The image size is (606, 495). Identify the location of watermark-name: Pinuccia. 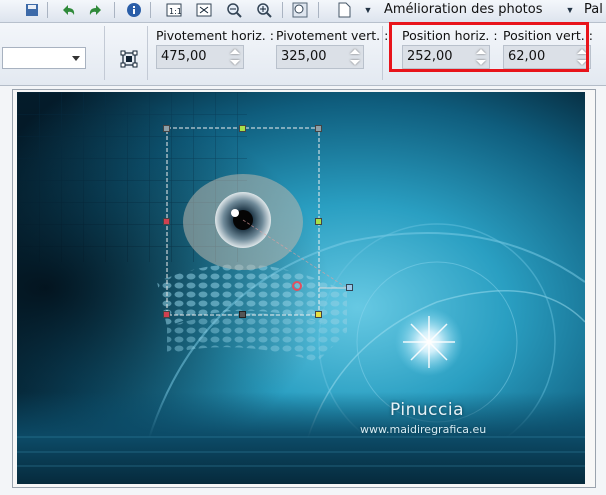
(427, 410).